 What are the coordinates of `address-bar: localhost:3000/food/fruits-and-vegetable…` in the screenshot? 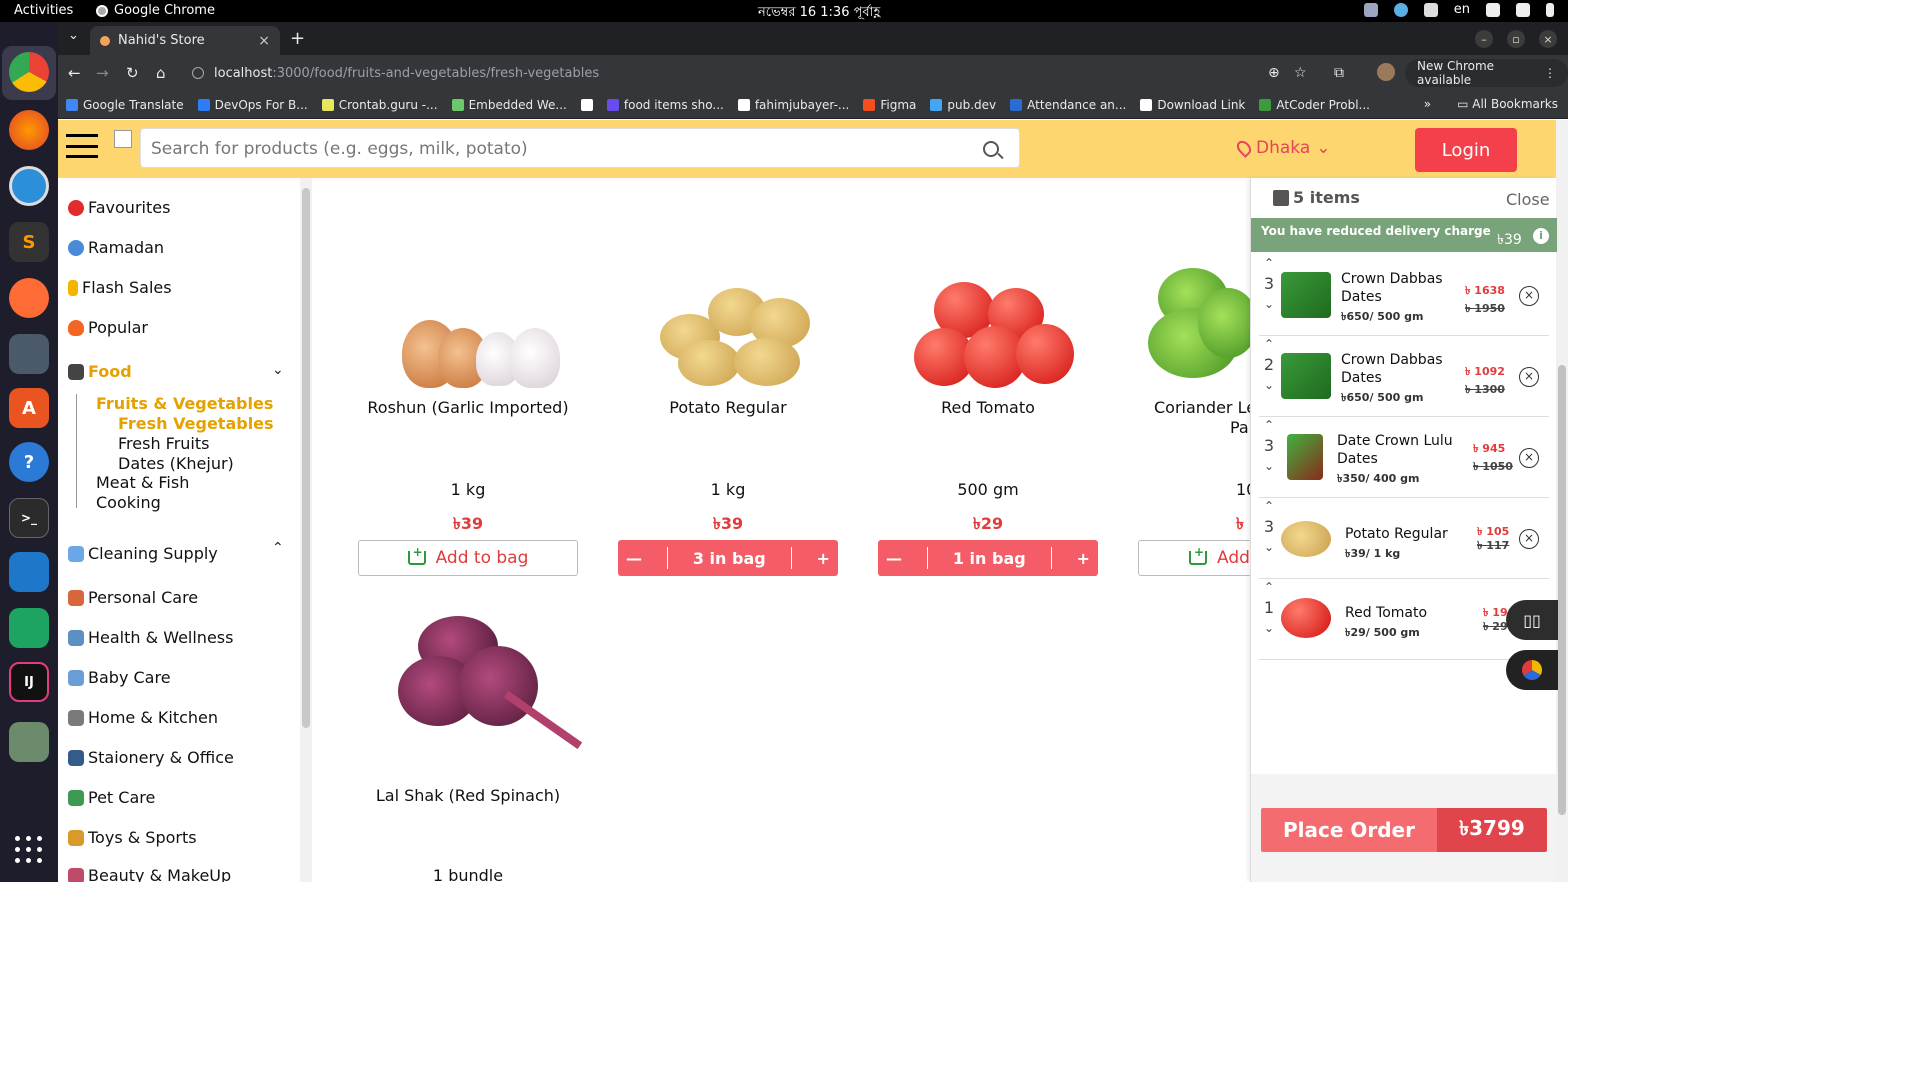 It's located at (760, 73).